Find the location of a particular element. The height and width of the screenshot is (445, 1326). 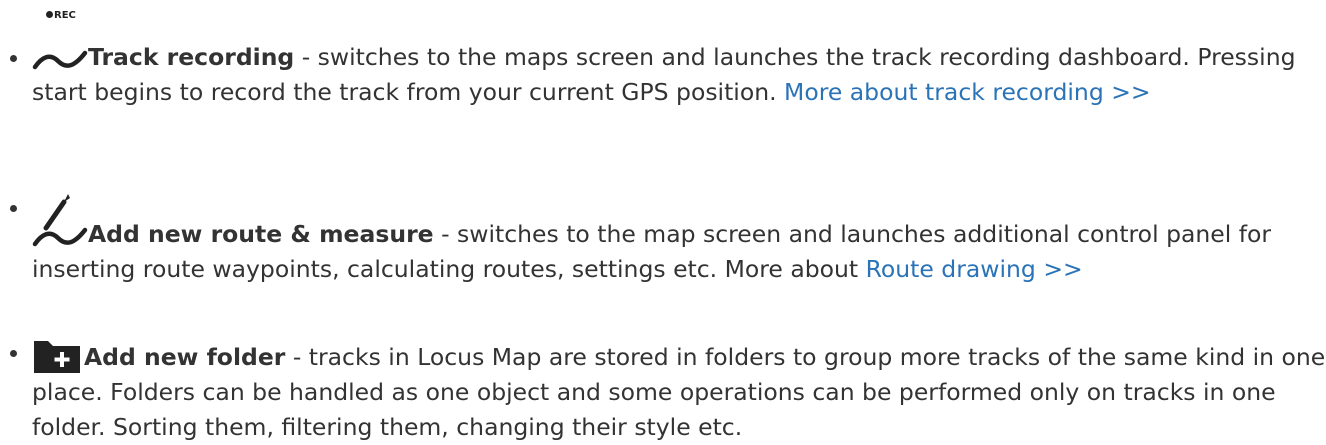

route-measure-icon is located at coordinates (60, 221).